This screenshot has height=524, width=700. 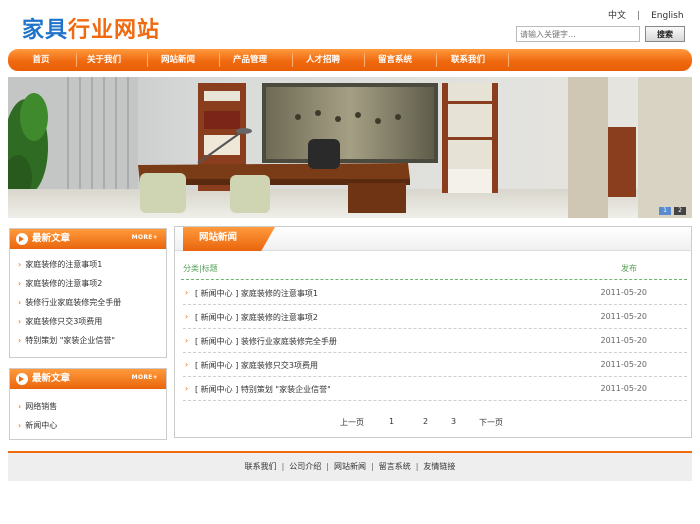 I want to click on divider, so click(x=434, y=279).